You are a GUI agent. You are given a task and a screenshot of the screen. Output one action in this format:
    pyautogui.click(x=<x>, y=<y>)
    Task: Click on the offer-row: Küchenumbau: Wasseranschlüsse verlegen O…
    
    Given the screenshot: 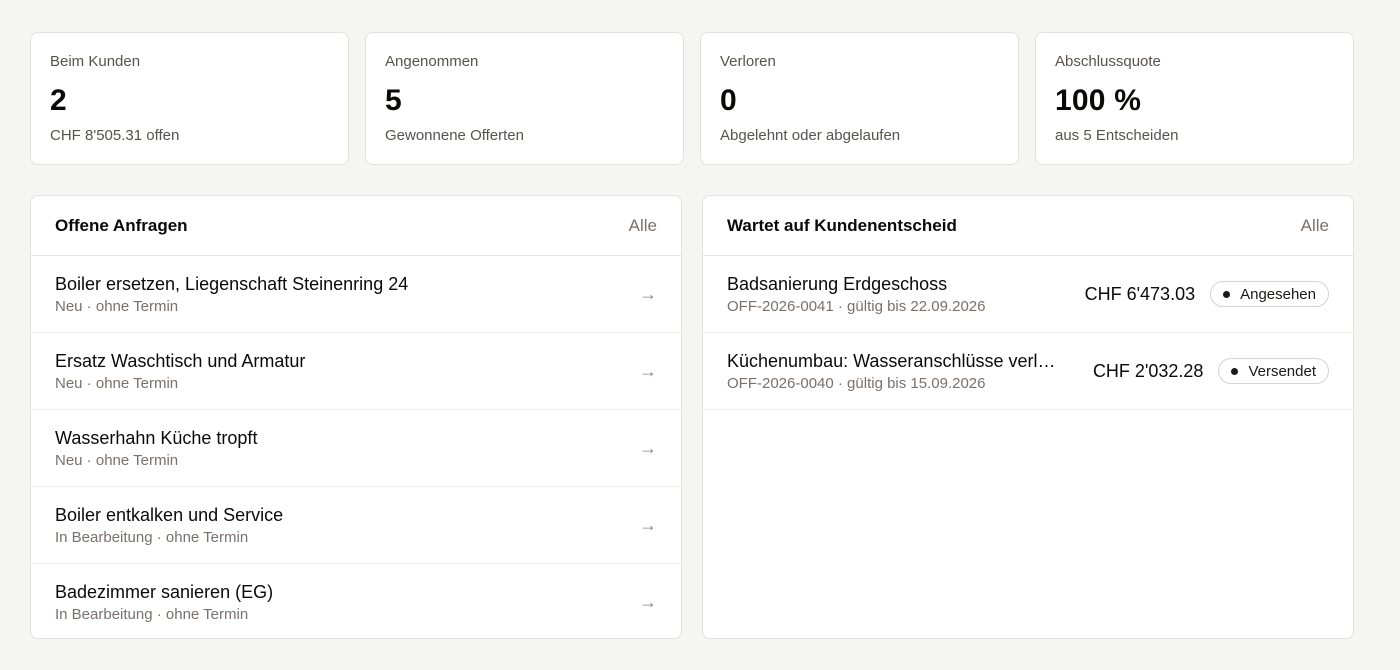 What is the action you would take?
    pyautogui.click(x=1028, y=371)
    